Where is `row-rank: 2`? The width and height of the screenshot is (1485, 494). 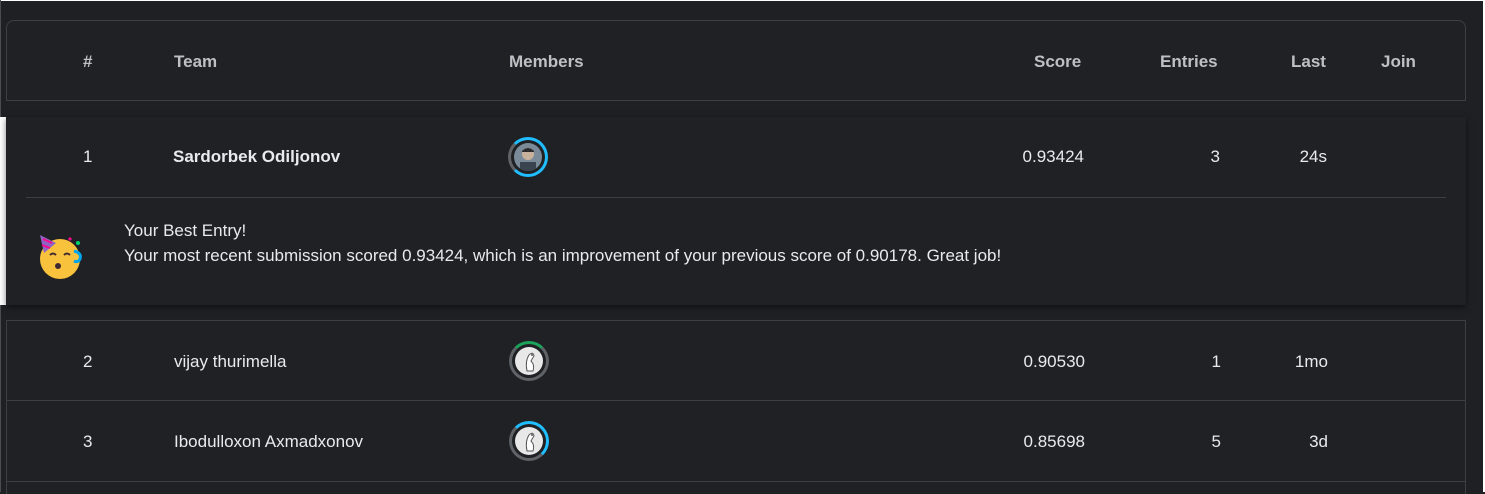
row-rank: 2 is located at coordinates (88, 361).